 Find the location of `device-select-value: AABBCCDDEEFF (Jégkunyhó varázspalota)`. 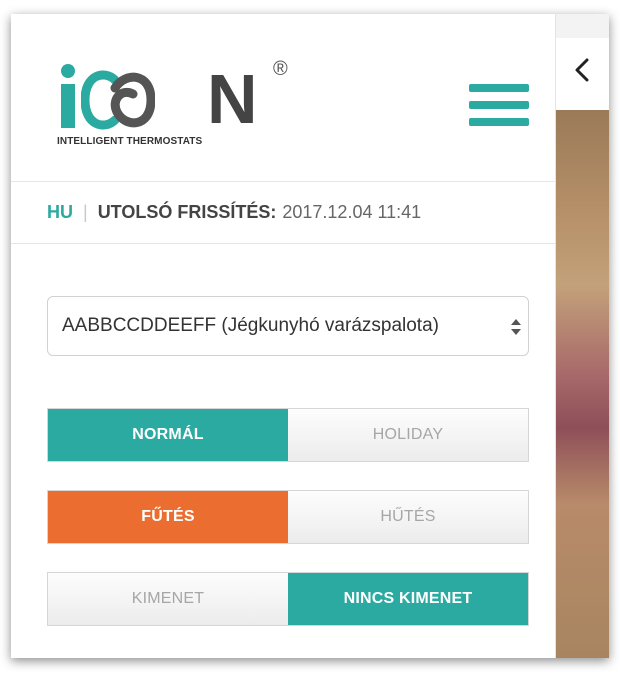

device-select-value: AABBCCDDEEFF (Jégkunyhó varázspalota) is located at coordinates (250, 325).